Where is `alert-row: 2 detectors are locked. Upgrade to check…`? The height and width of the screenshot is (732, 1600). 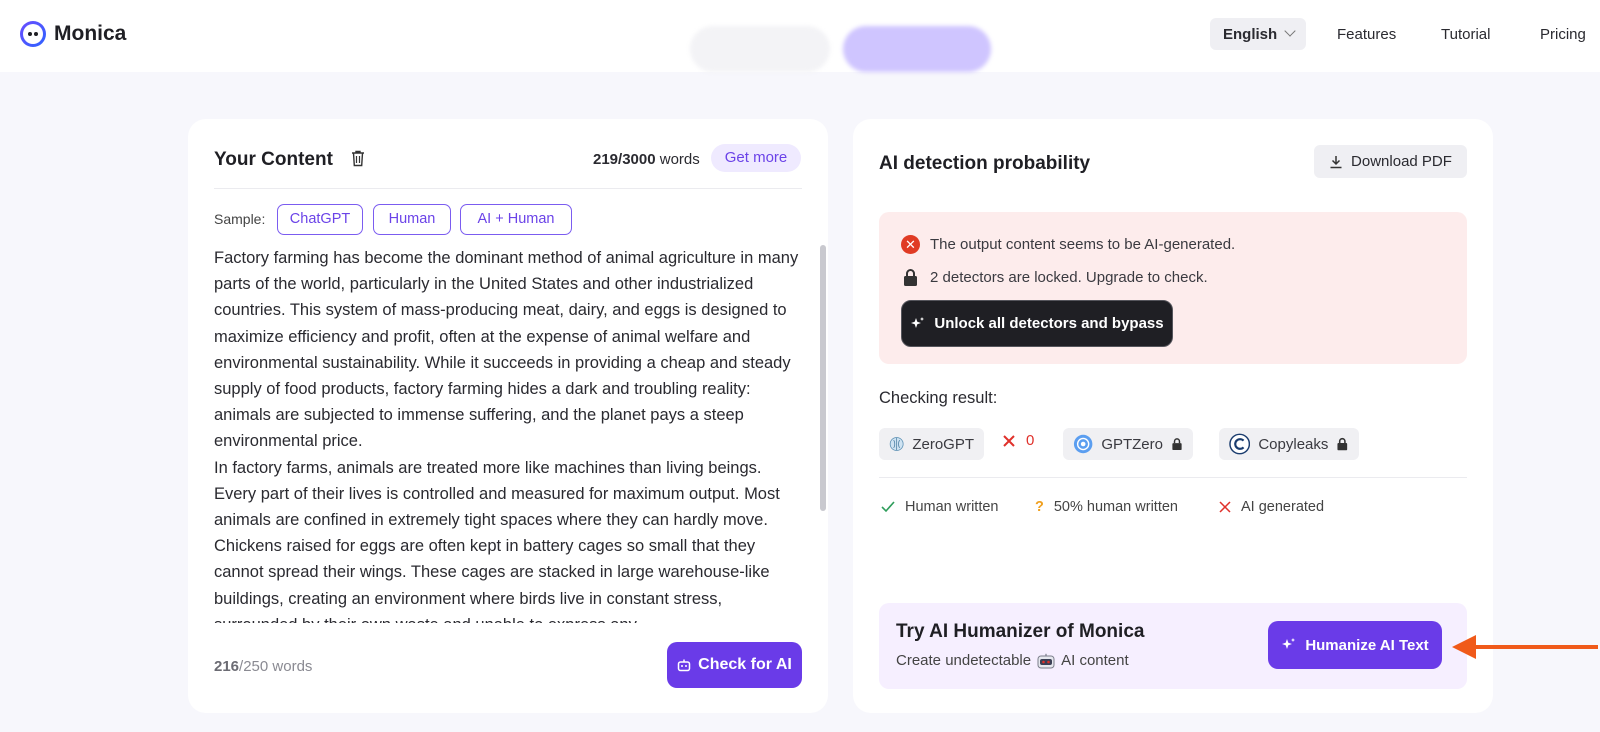 alert-row: 2 detectors are locked. Upgrade to check… is located at coordinates (1054, 277).